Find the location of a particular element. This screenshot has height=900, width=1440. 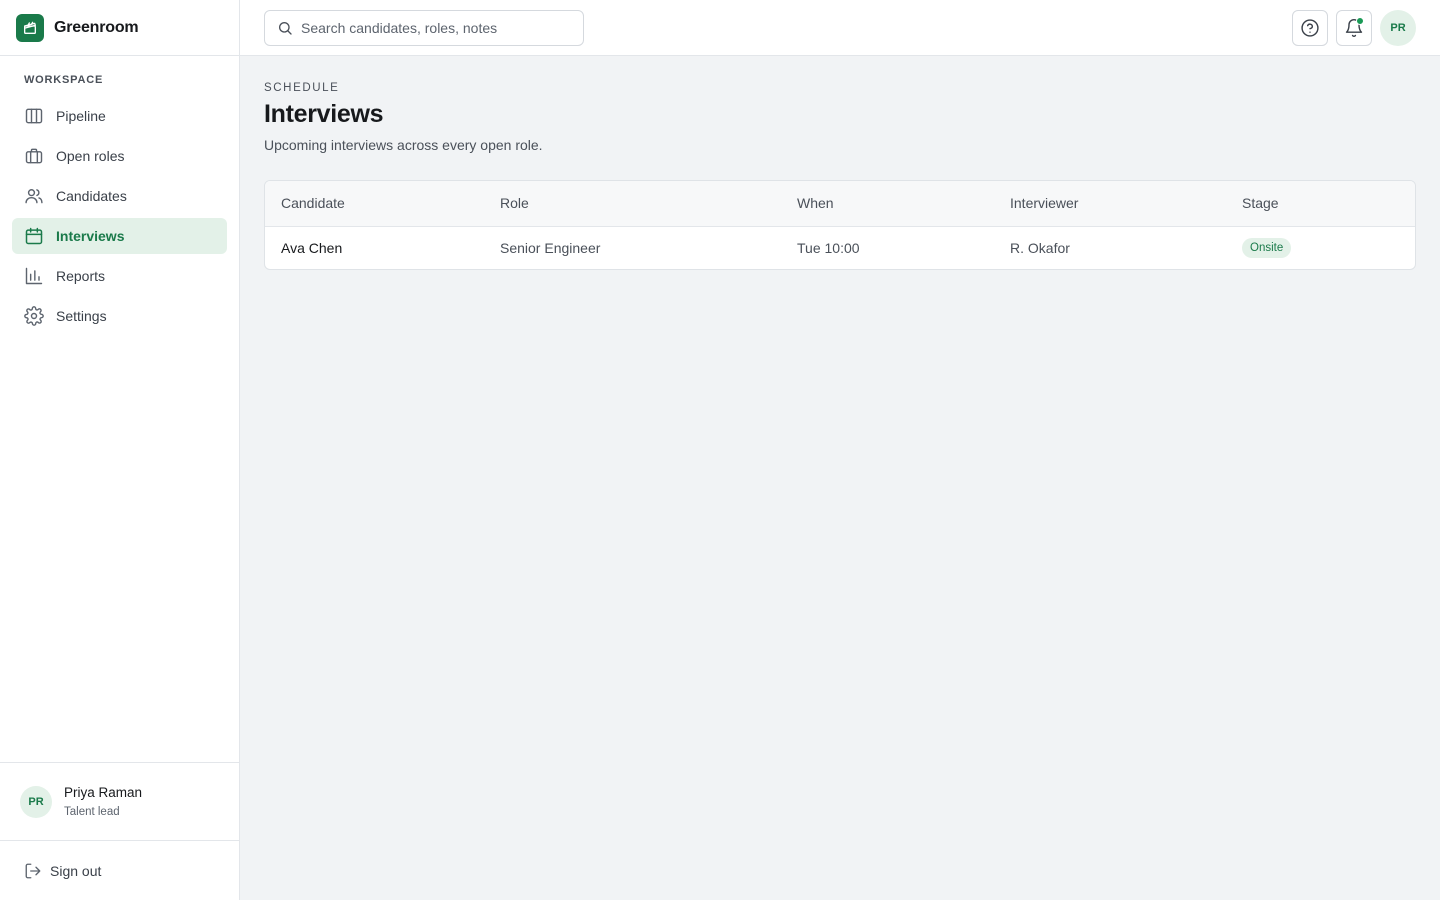

page-eyebrow: SCHEDULE is located at coordinates (302, 88).